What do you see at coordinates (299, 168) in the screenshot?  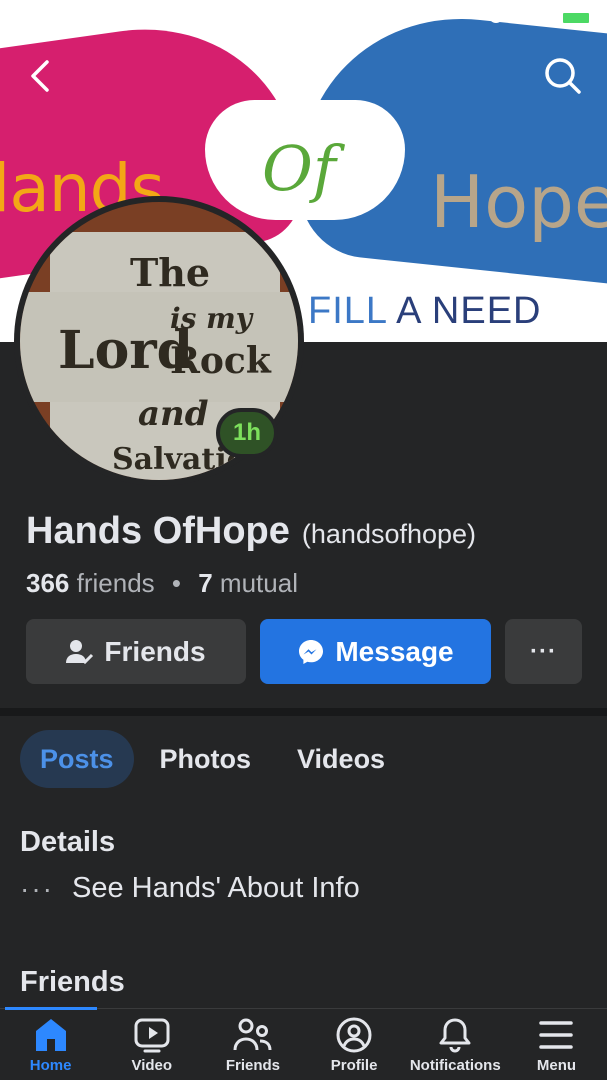 I see `cover-text-of: Of` at bounding box center [299, 168].